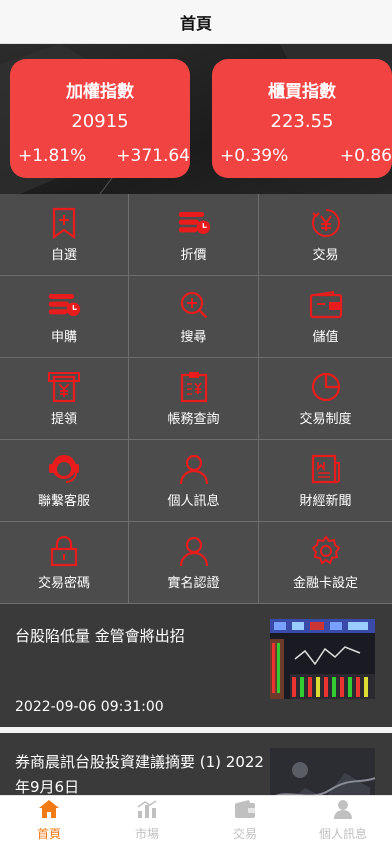 This screenshot has height=845, width=392. I want to click on menu-item-label: 搜尋, so click(193, 337).